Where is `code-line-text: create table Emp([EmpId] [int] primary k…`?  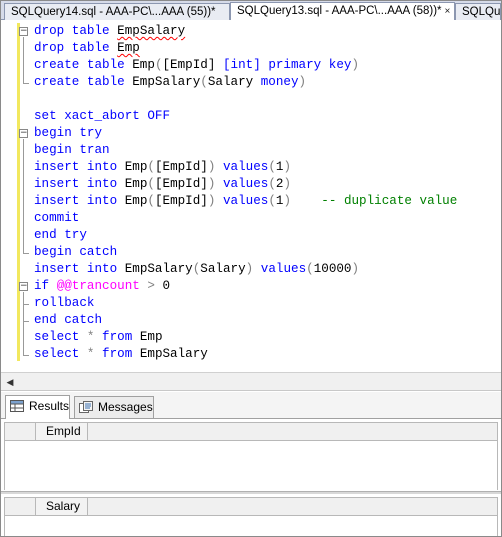 code-line-text: create table Emp([EmpId] [int] primary k… is located at coordinates (196, 65).